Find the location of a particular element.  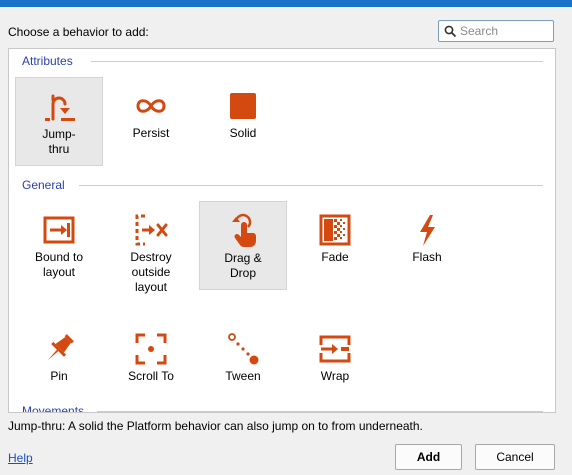

behavior-destroy-outside-layout: Destroy outside layout is located at coordinates (151, 247).